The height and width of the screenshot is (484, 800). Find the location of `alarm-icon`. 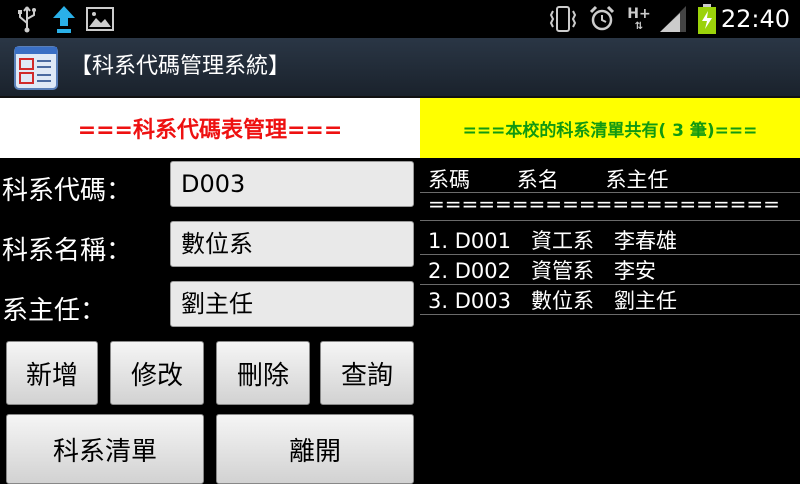

alarm-icon is located at coordinates (602, 19).